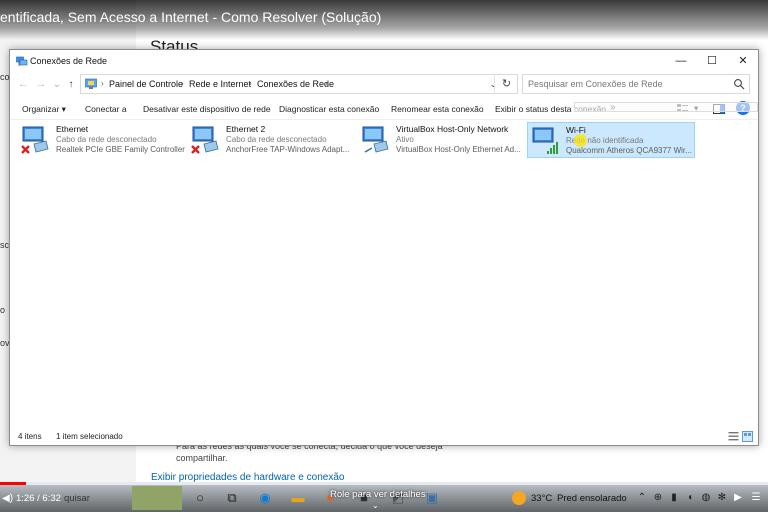 This screenshot has height=512, width=768. What do you see at coordinates (298, 498) in the screenshot?
I see `file-explorer-icon: ▬` at bounding box center [298, 498].